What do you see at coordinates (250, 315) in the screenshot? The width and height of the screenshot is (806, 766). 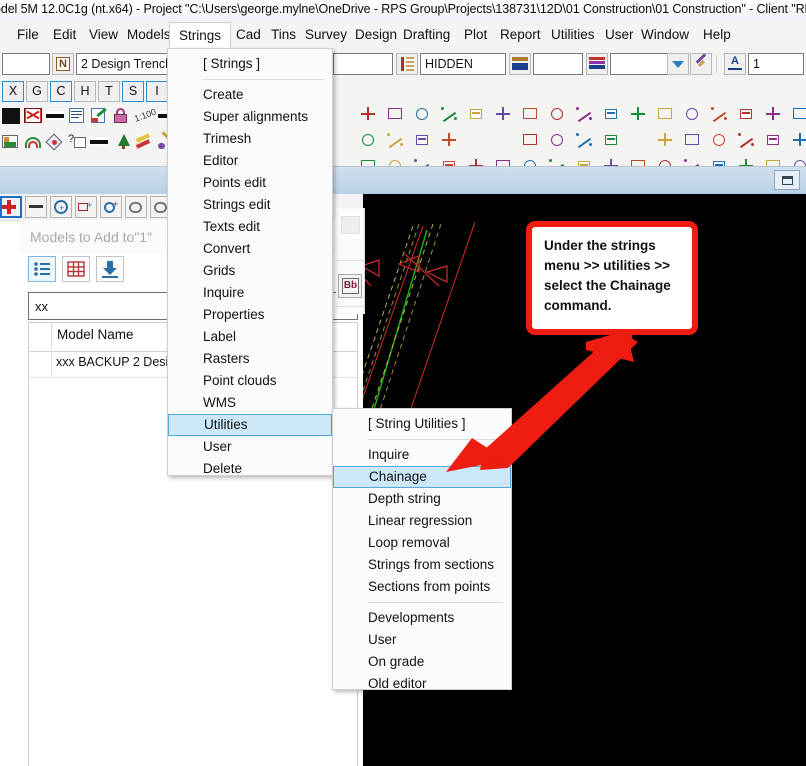 I see `menu-item-properties: Properties` at bounding box center [250, 315].